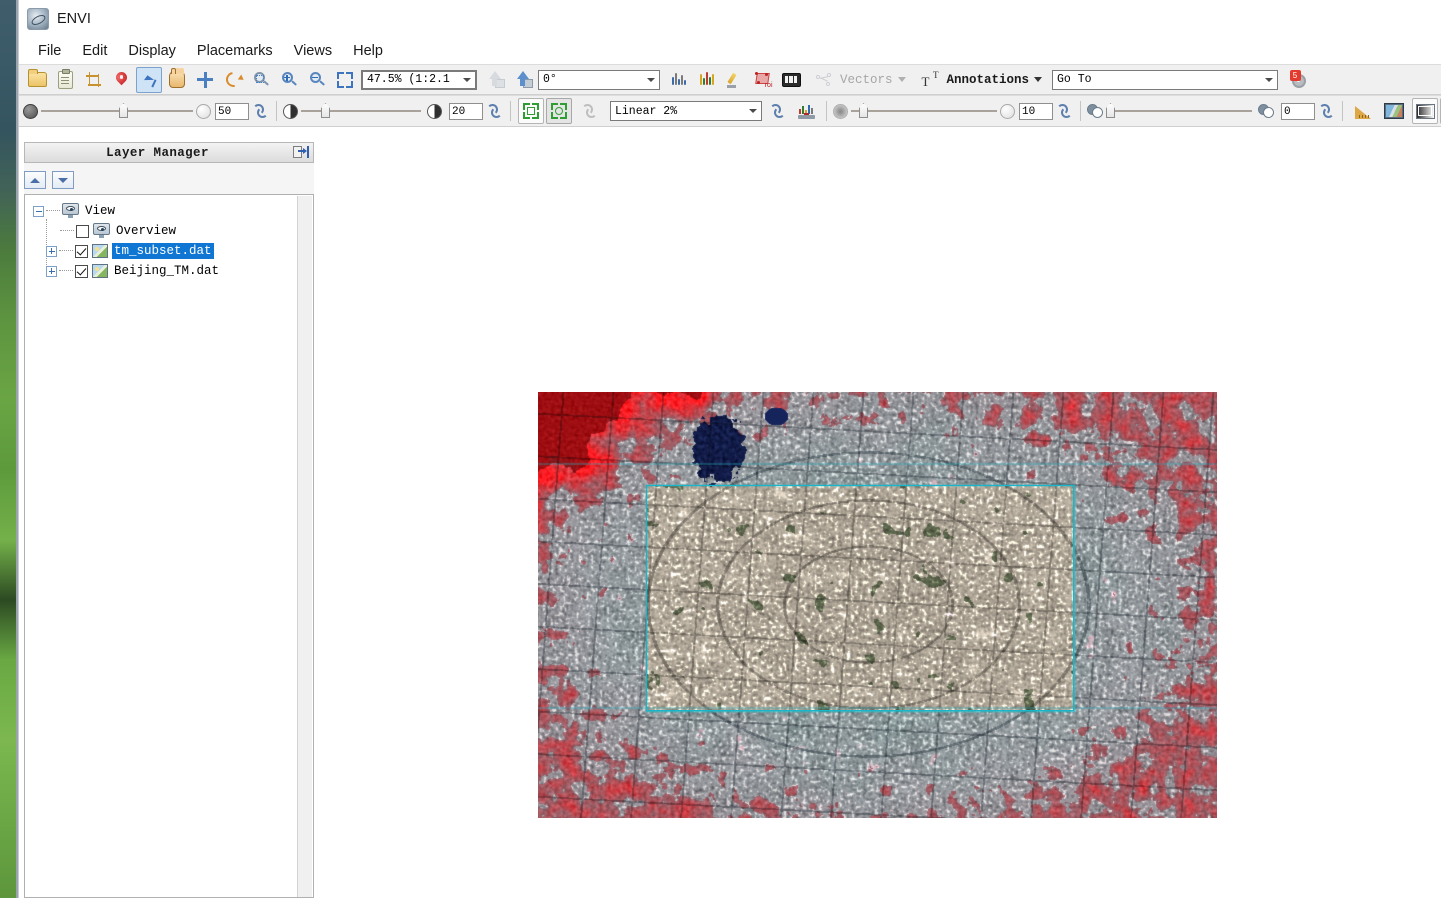 This screenshot has height=898, width=1441. What do you see at coordinates (806, 111) in the screenshot?
I see `histogram-icon` at bounding box center [806, 111].